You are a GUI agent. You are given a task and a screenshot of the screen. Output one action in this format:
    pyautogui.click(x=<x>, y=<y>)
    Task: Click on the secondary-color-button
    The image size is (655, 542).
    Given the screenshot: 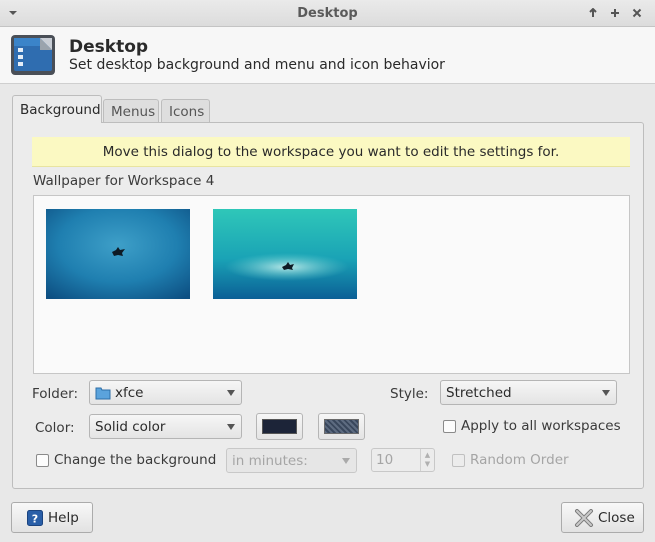 What is the action you would take?
    pyautogui.click(x=341, y=426)
    